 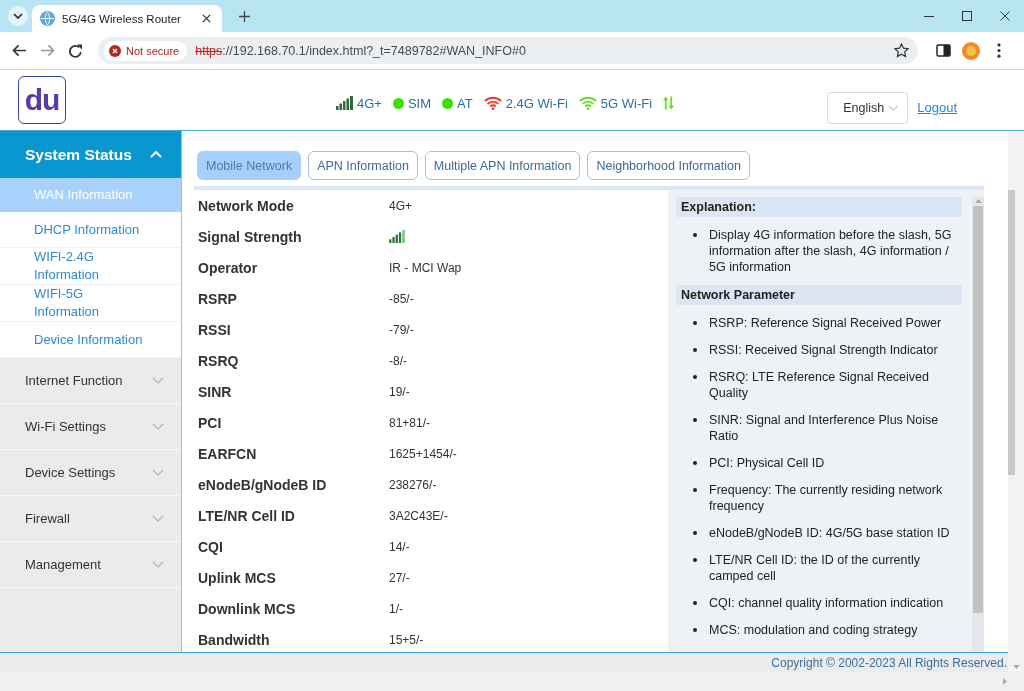 I want to click on section-heading: Explanation:, so click(x=819, y=207).